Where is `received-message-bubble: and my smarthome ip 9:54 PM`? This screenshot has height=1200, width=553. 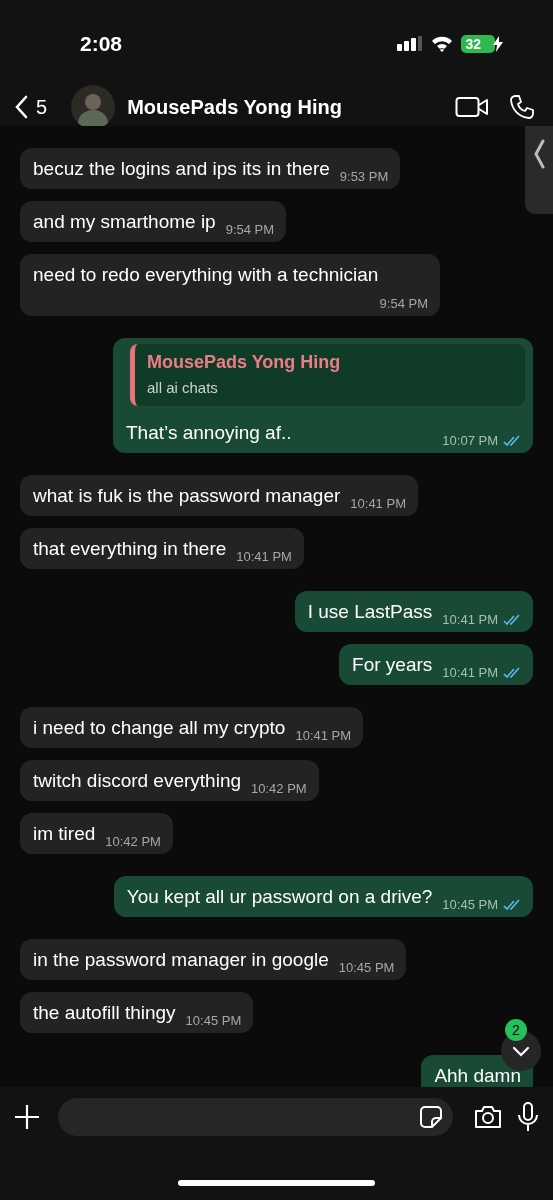
received-message-bubble: and my smarthome ip 9:54 PM is located at coordinates (153, 221).